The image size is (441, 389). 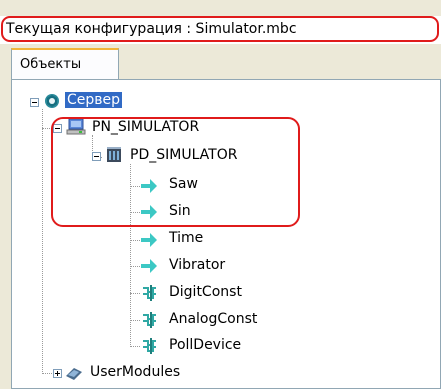 I want to click on config-title-bar: Текущая конфигурация : Simulator.mbc, so click(x=220, y=30).